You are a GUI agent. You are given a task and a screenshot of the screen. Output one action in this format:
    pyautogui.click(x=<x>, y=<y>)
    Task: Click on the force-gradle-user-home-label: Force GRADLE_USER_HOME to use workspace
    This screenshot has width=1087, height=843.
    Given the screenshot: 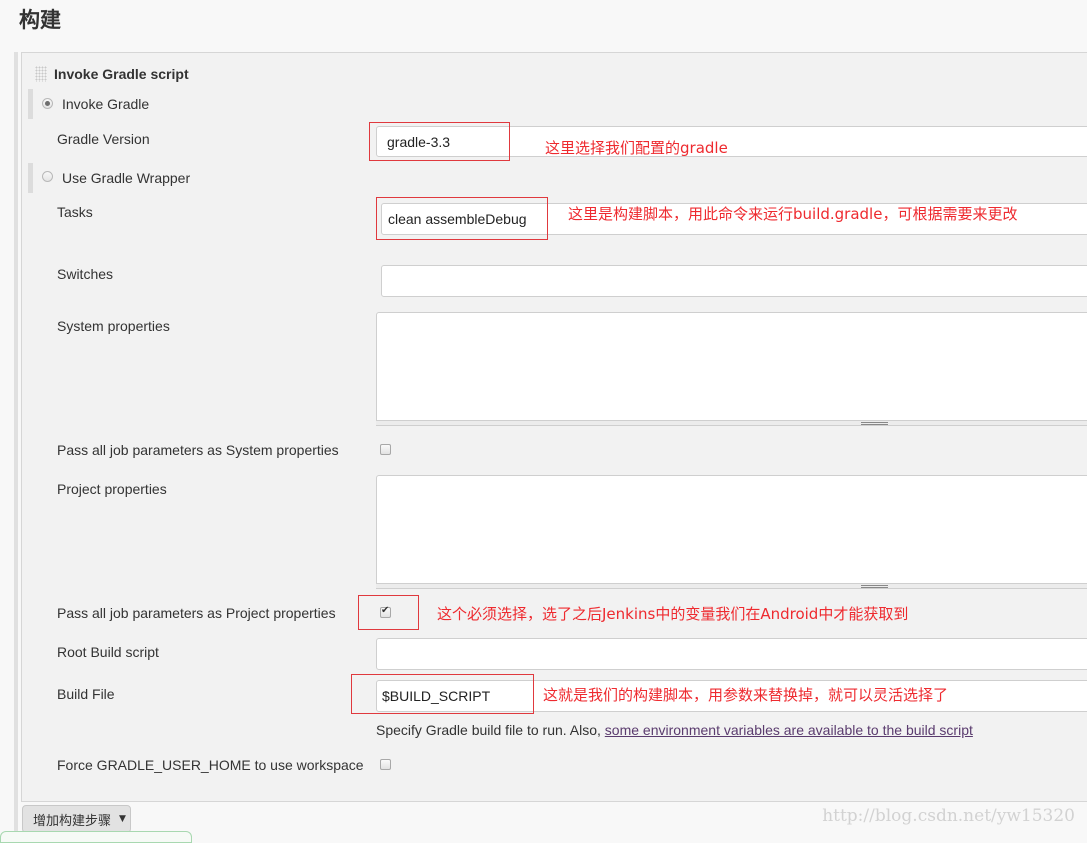 What is the action you would take?
    pyautogui.click(x=210, y=765)
    